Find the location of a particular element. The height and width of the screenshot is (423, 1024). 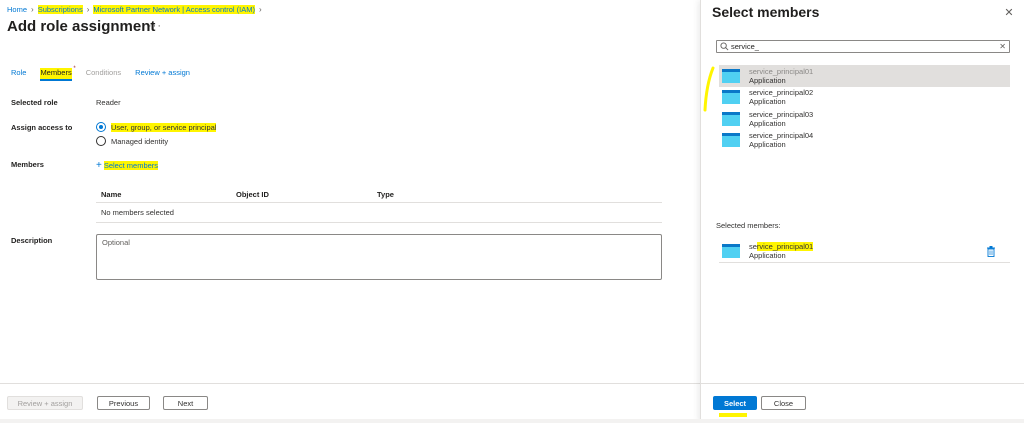

search-result-text: service_principal02 Application is located at coordinates (781, 97).